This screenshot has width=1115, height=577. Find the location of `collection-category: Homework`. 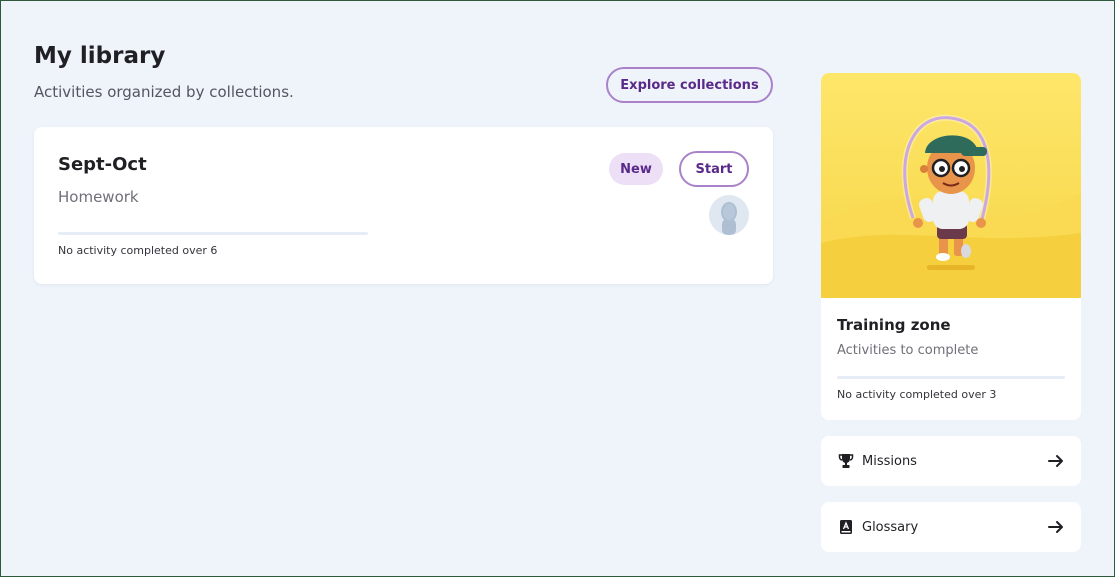

collection-category: Homework is located at coordinates (98, 197).